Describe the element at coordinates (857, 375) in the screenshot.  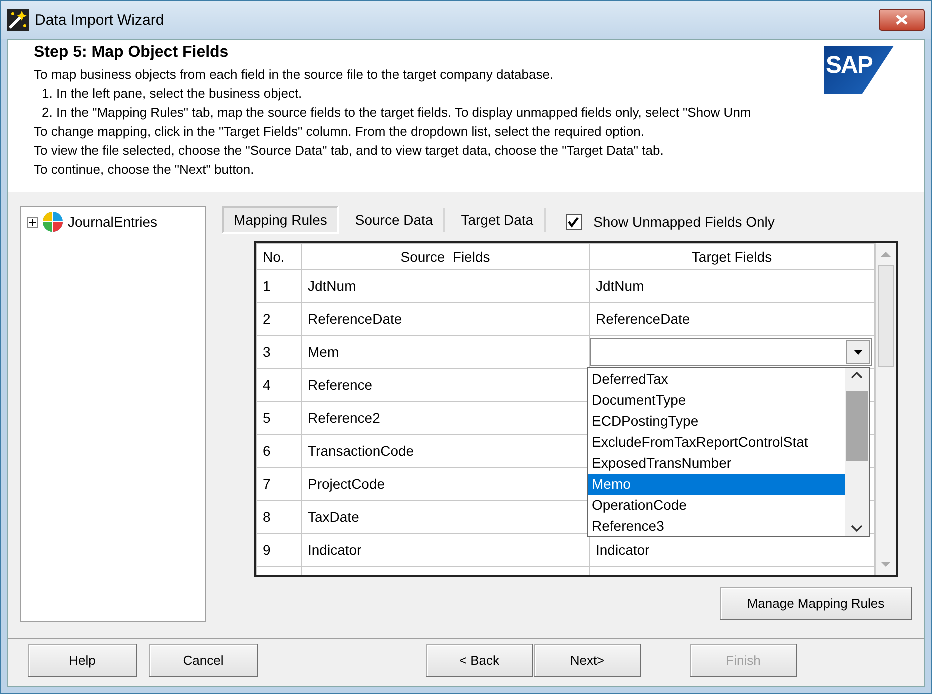
I see `chevron-up-icon` at that location.